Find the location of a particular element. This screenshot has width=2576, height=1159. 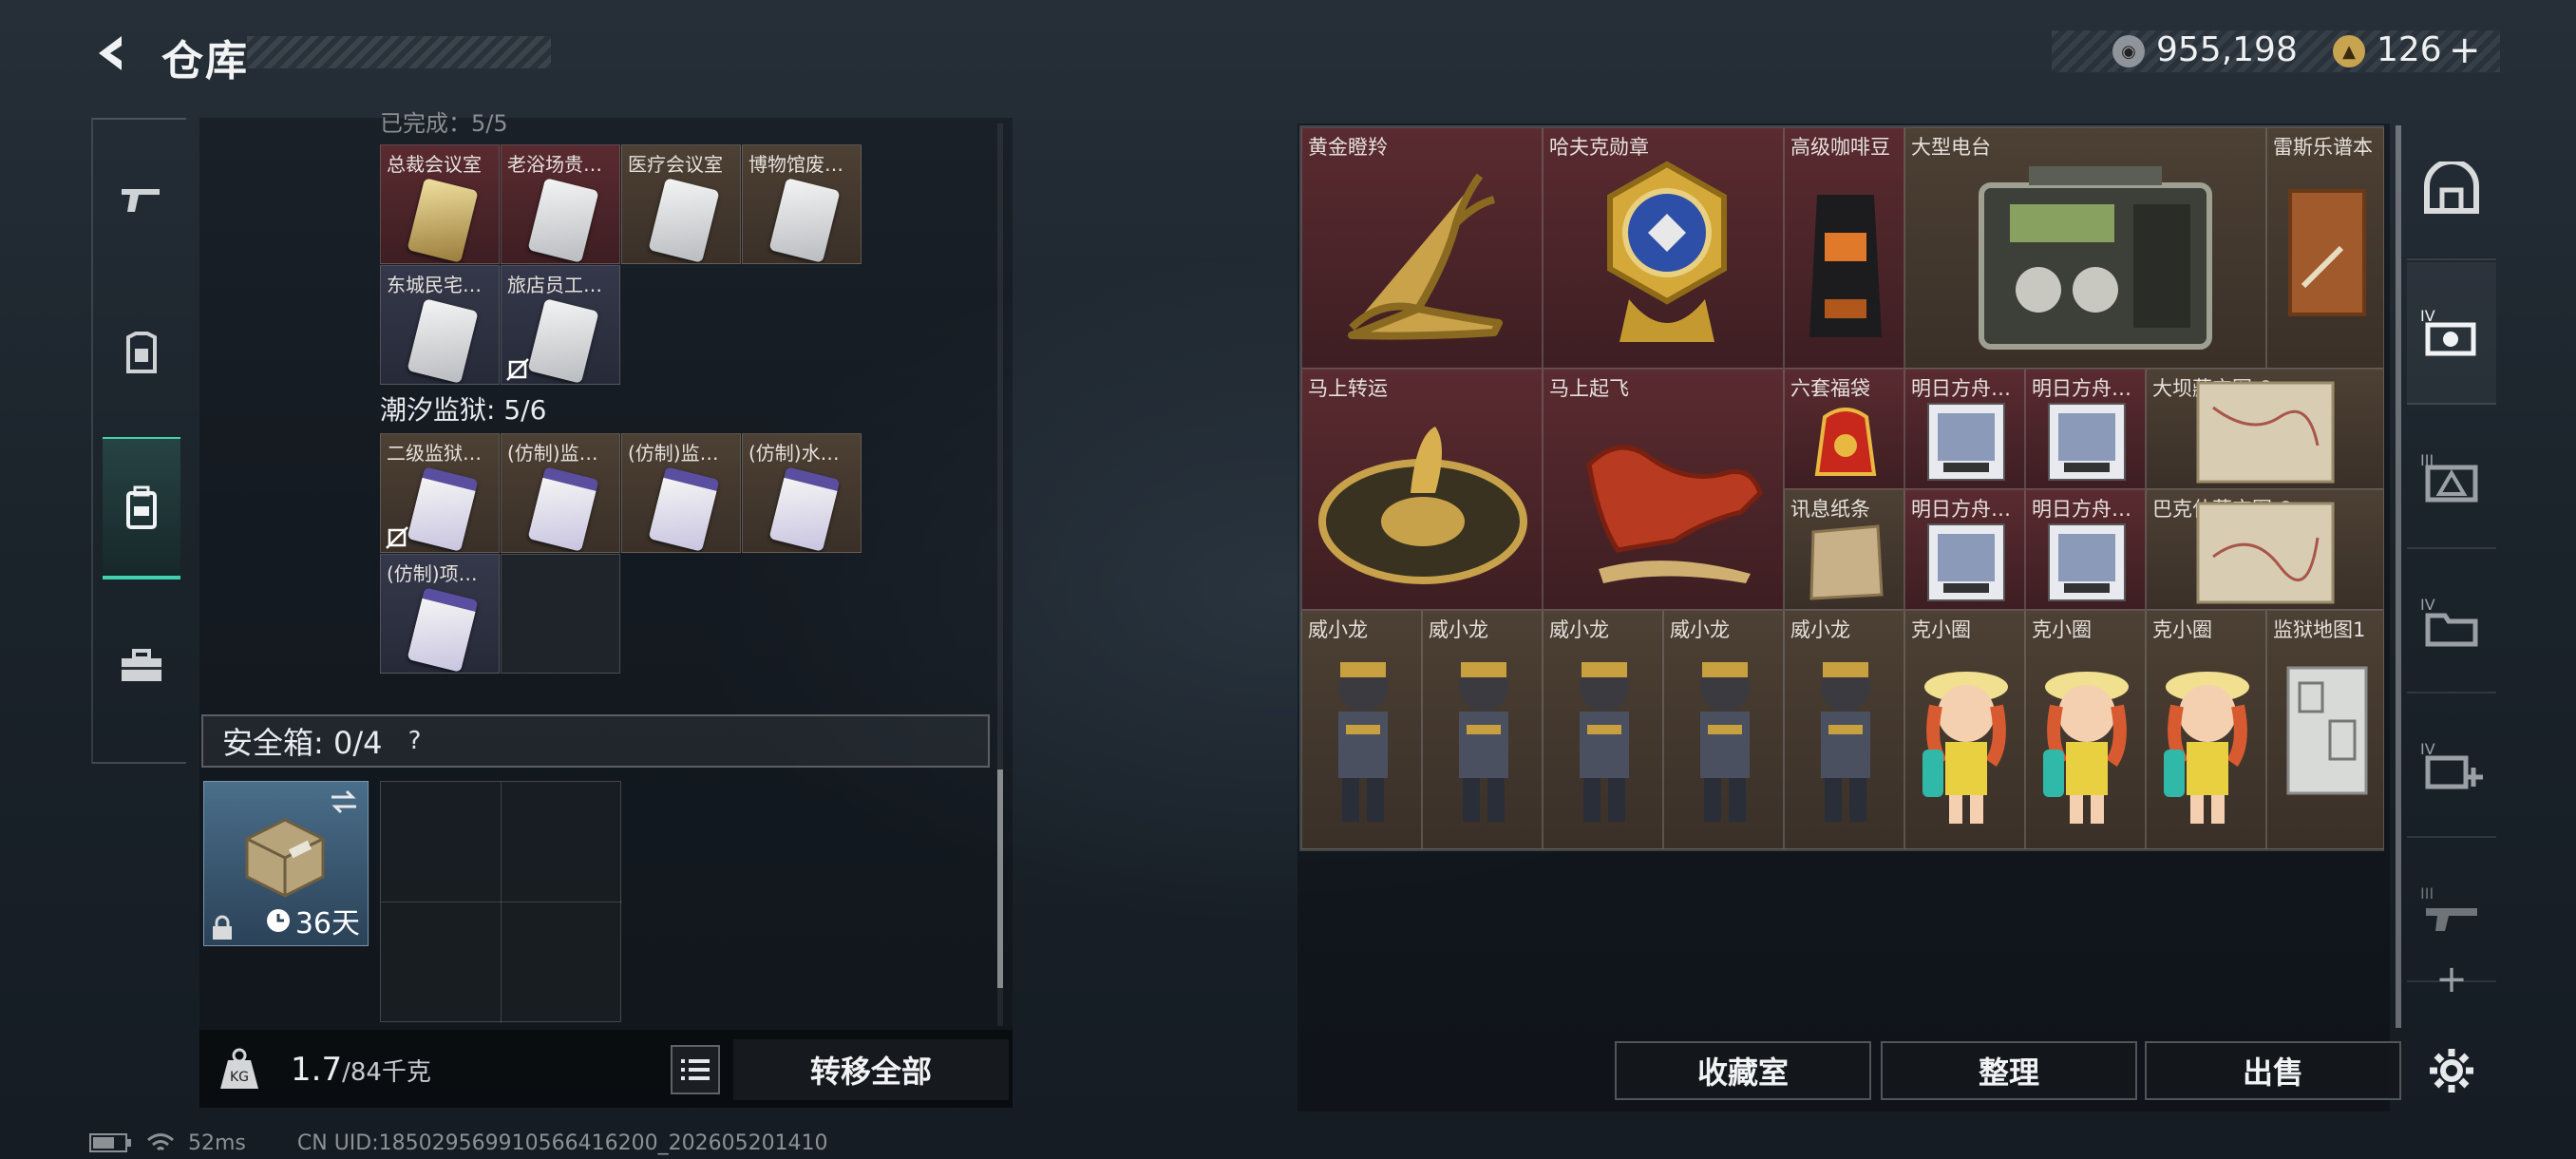

tier-iv-camera-icon: IV is located at coordinates (2448, 331).